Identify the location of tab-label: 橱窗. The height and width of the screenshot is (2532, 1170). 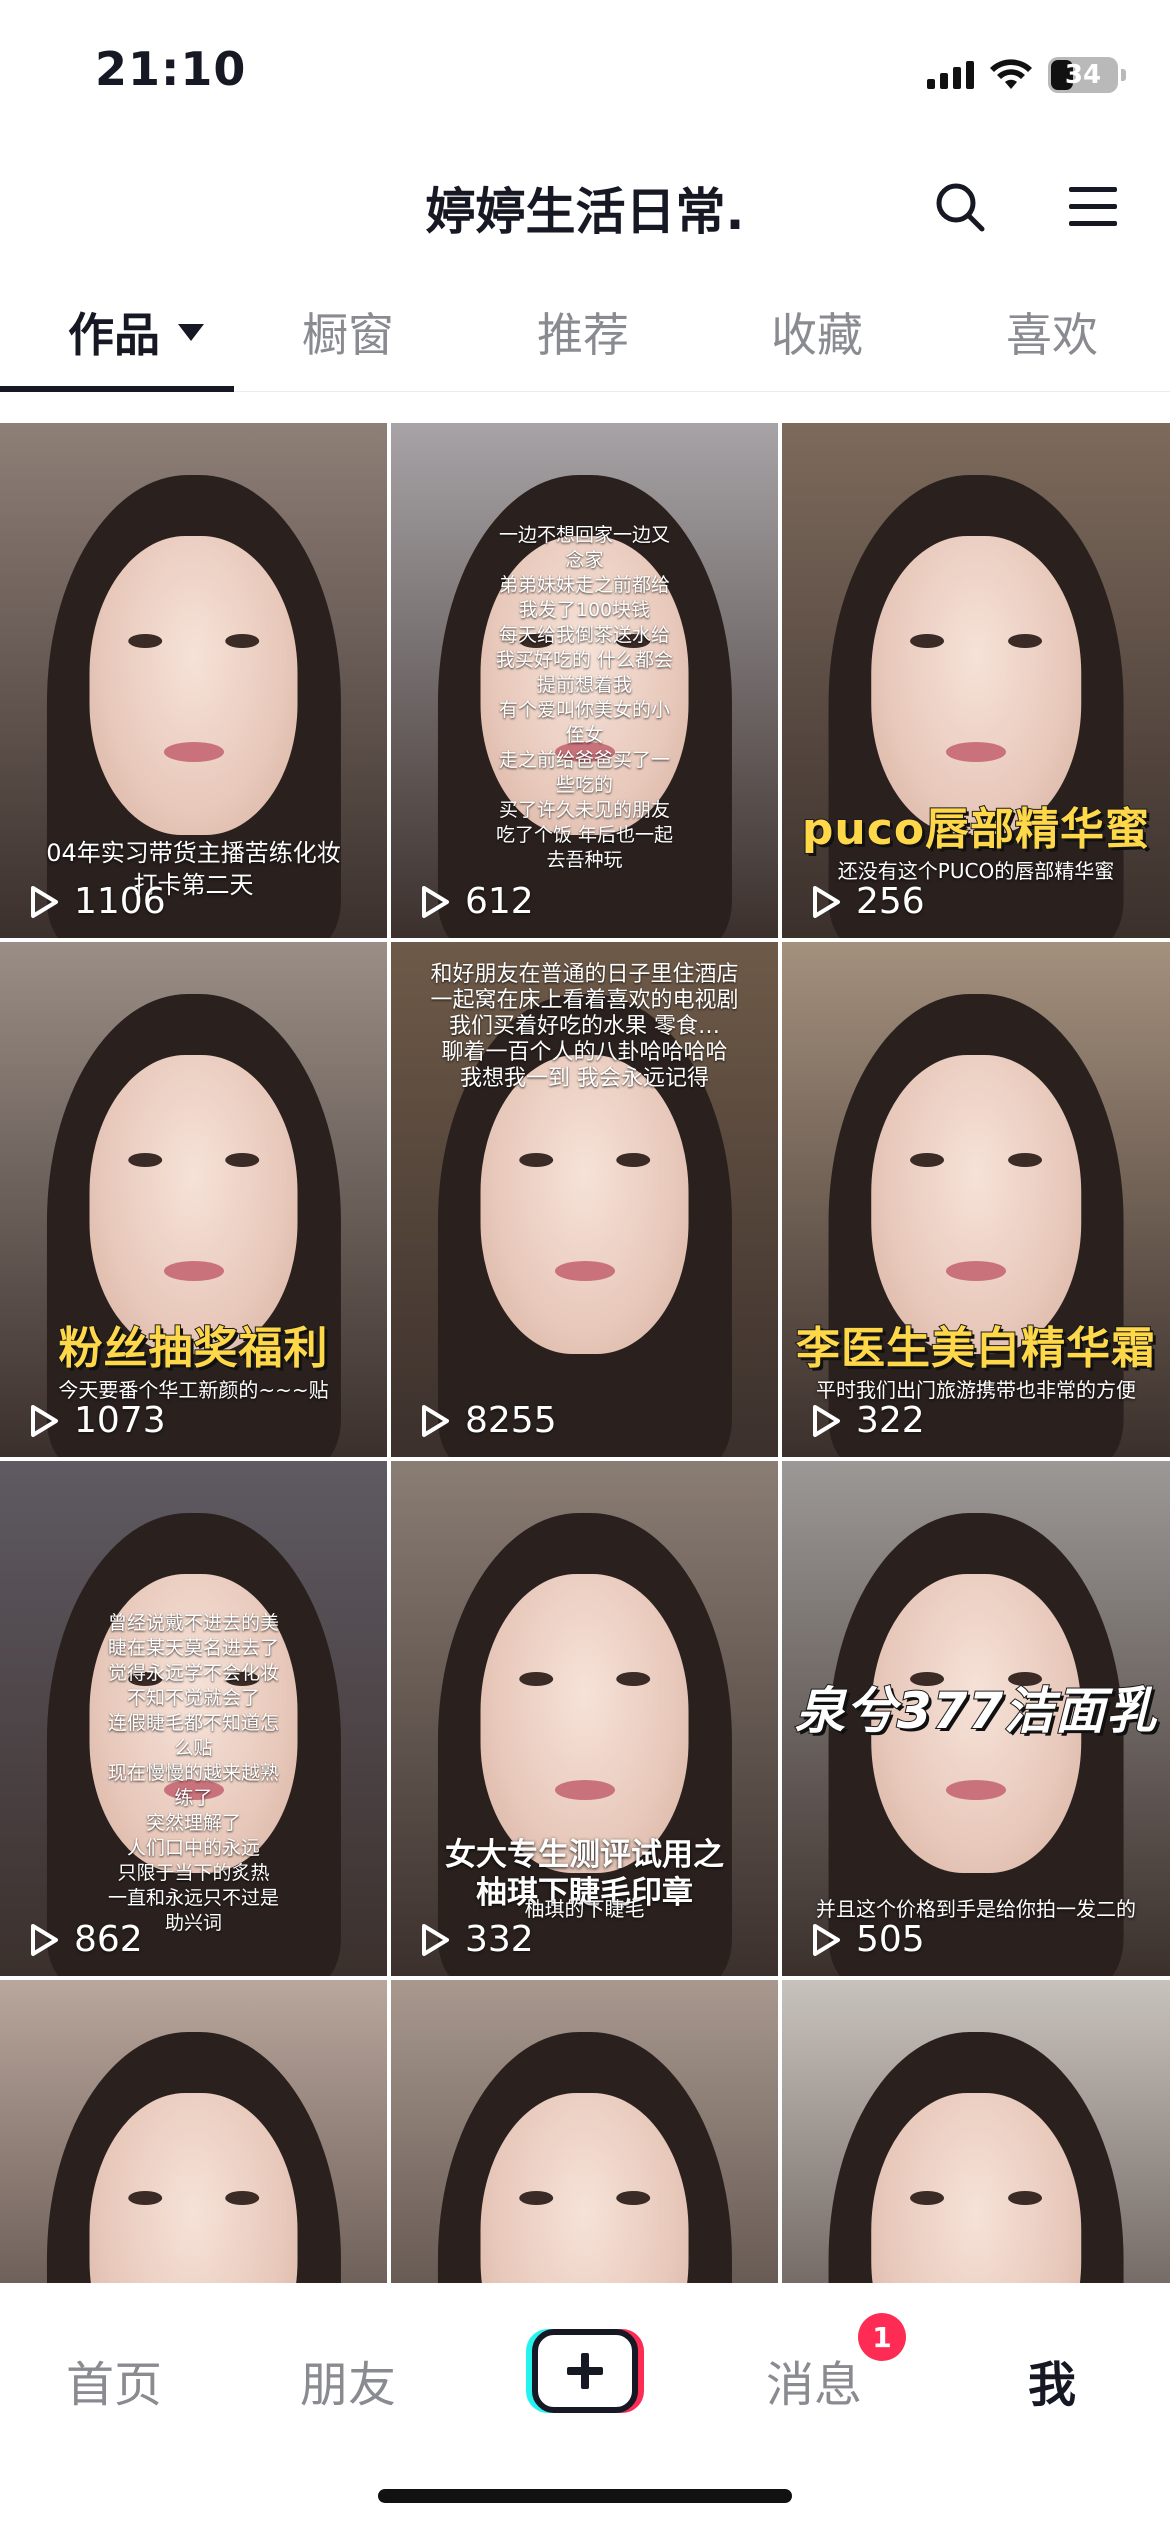
(348, 335).